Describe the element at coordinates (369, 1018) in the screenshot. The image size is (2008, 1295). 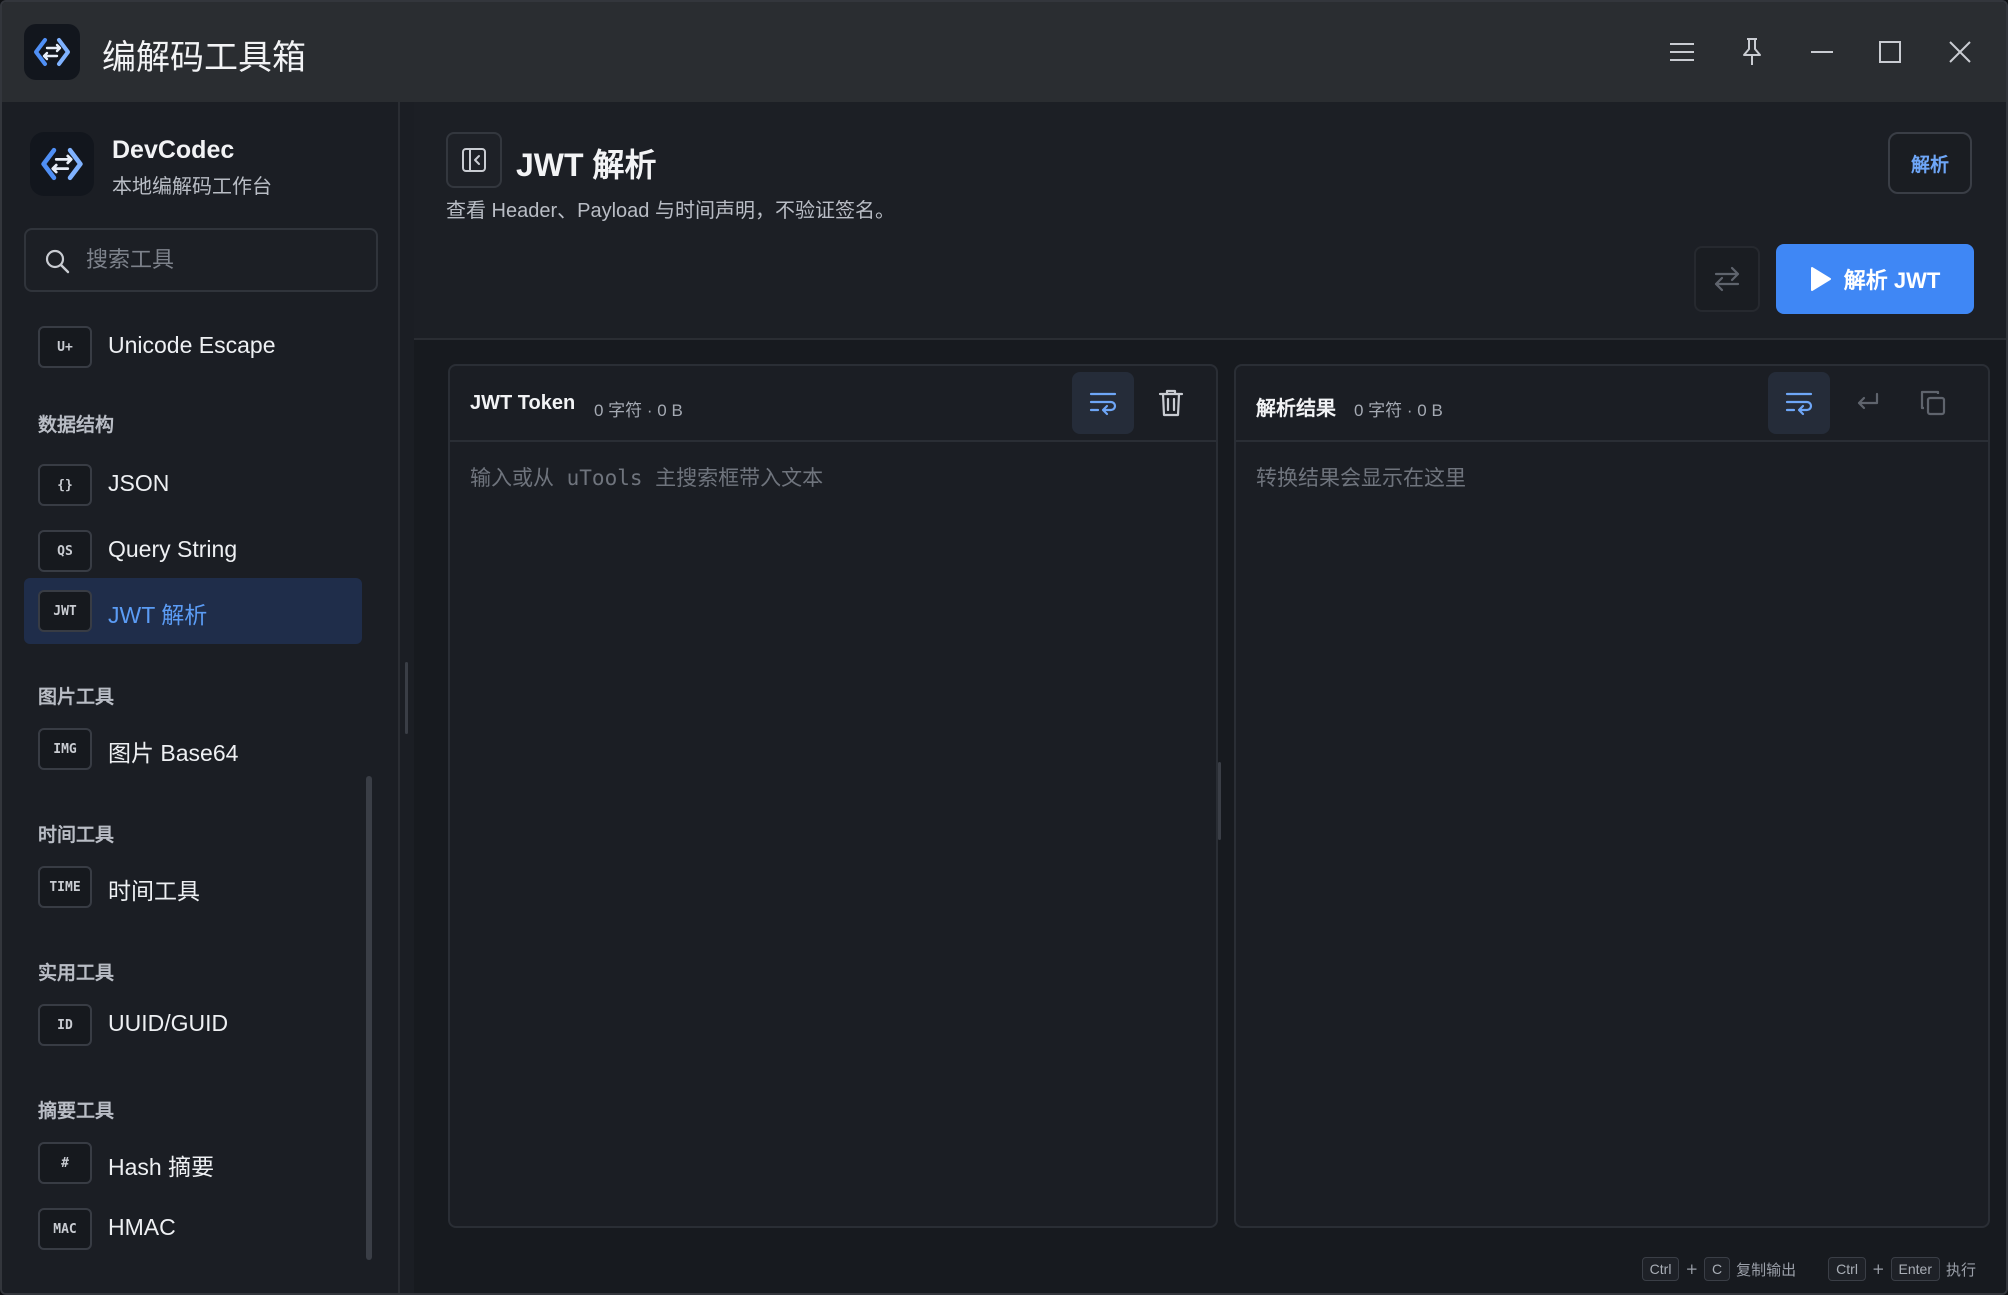
I see `sidebar-scrollbar` at that location.